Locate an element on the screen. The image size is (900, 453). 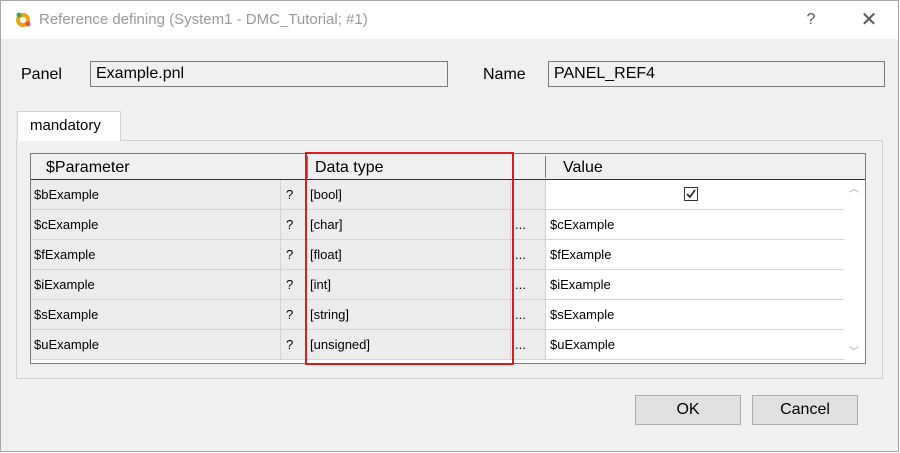
value-cell: $iExample is located at coordinates (695, 285).